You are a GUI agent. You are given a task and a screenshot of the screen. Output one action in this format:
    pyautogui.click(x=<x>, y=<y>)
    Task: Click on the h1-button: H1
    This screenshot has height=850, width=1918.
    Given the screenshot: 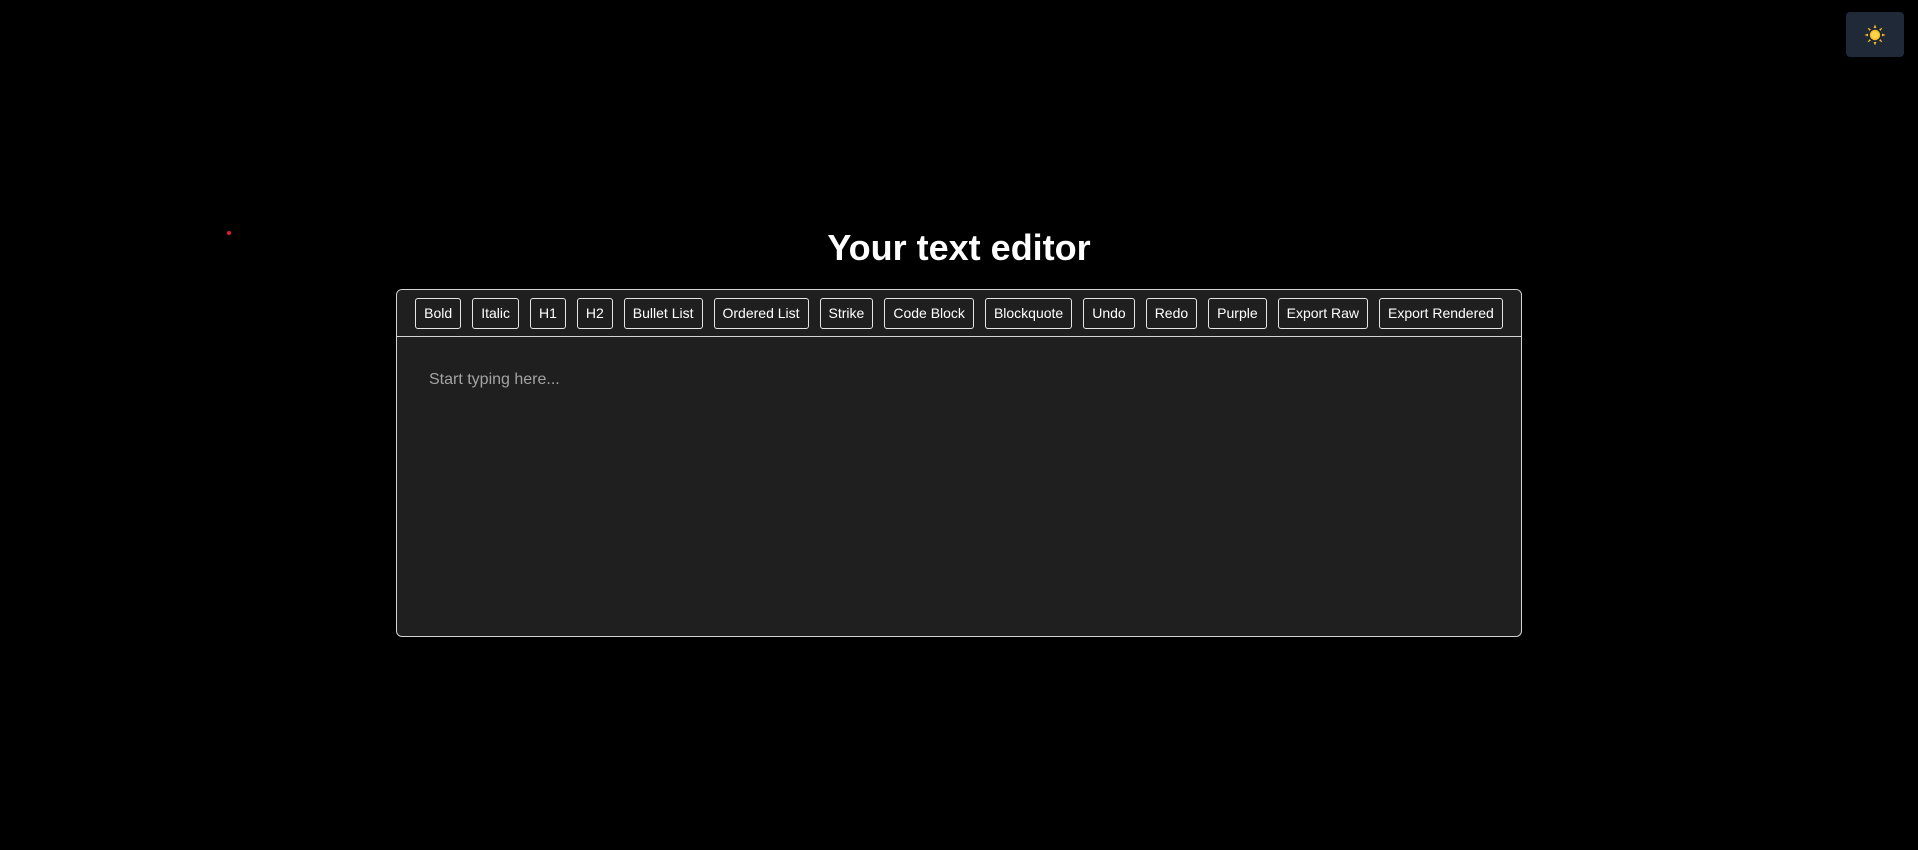 What is the action you would take?
    pyautogui.click(x=547, y=313)
    